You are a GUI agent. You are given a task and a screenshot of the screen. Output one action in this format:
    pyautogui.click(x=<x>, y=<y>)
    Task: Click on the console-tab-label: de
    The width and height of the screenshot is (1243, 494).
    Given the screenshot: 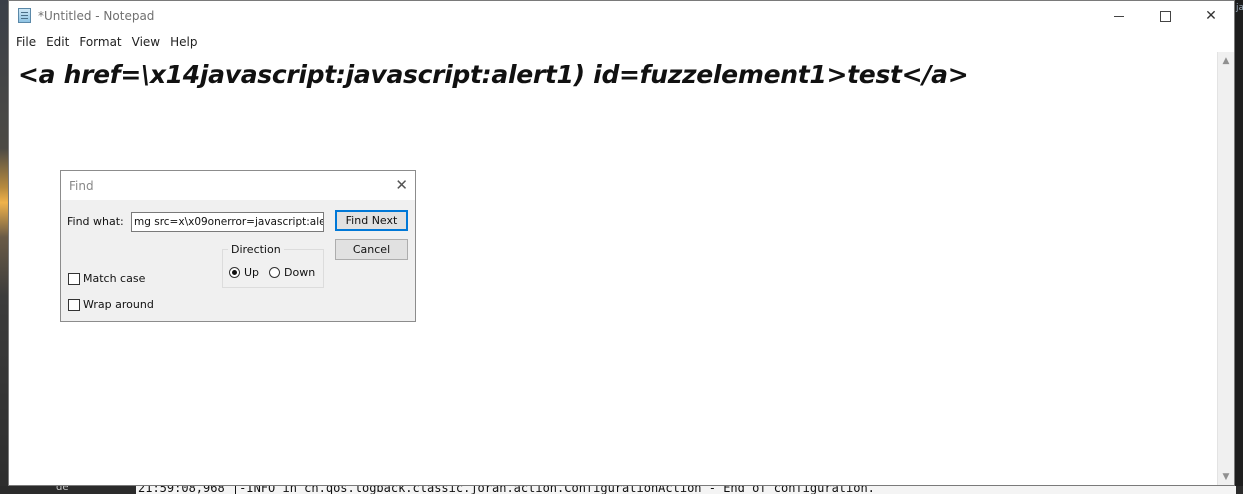 What is the action you would take?
    pyautogui.click(x=62, y=489)
    